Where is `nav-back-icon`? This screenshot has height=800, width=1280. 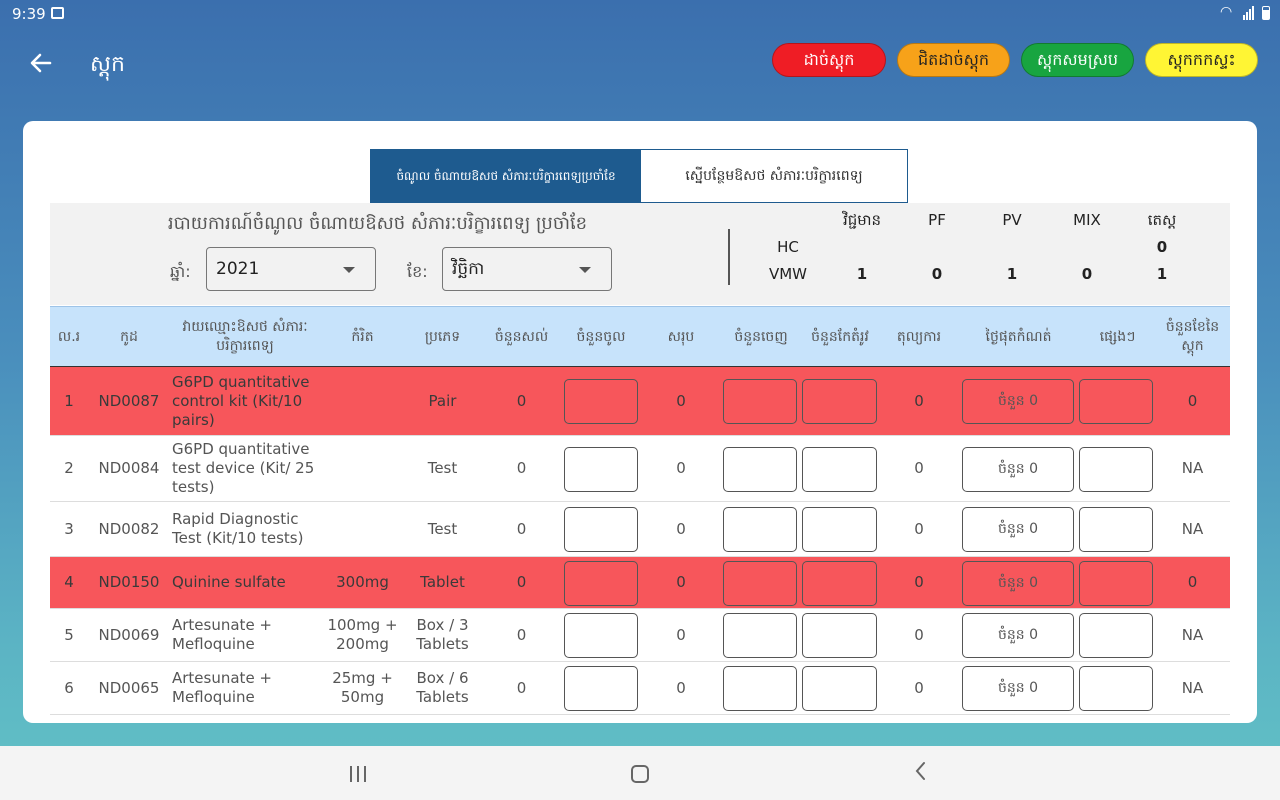
nav-back-icon is located at coordinates (920, 774).